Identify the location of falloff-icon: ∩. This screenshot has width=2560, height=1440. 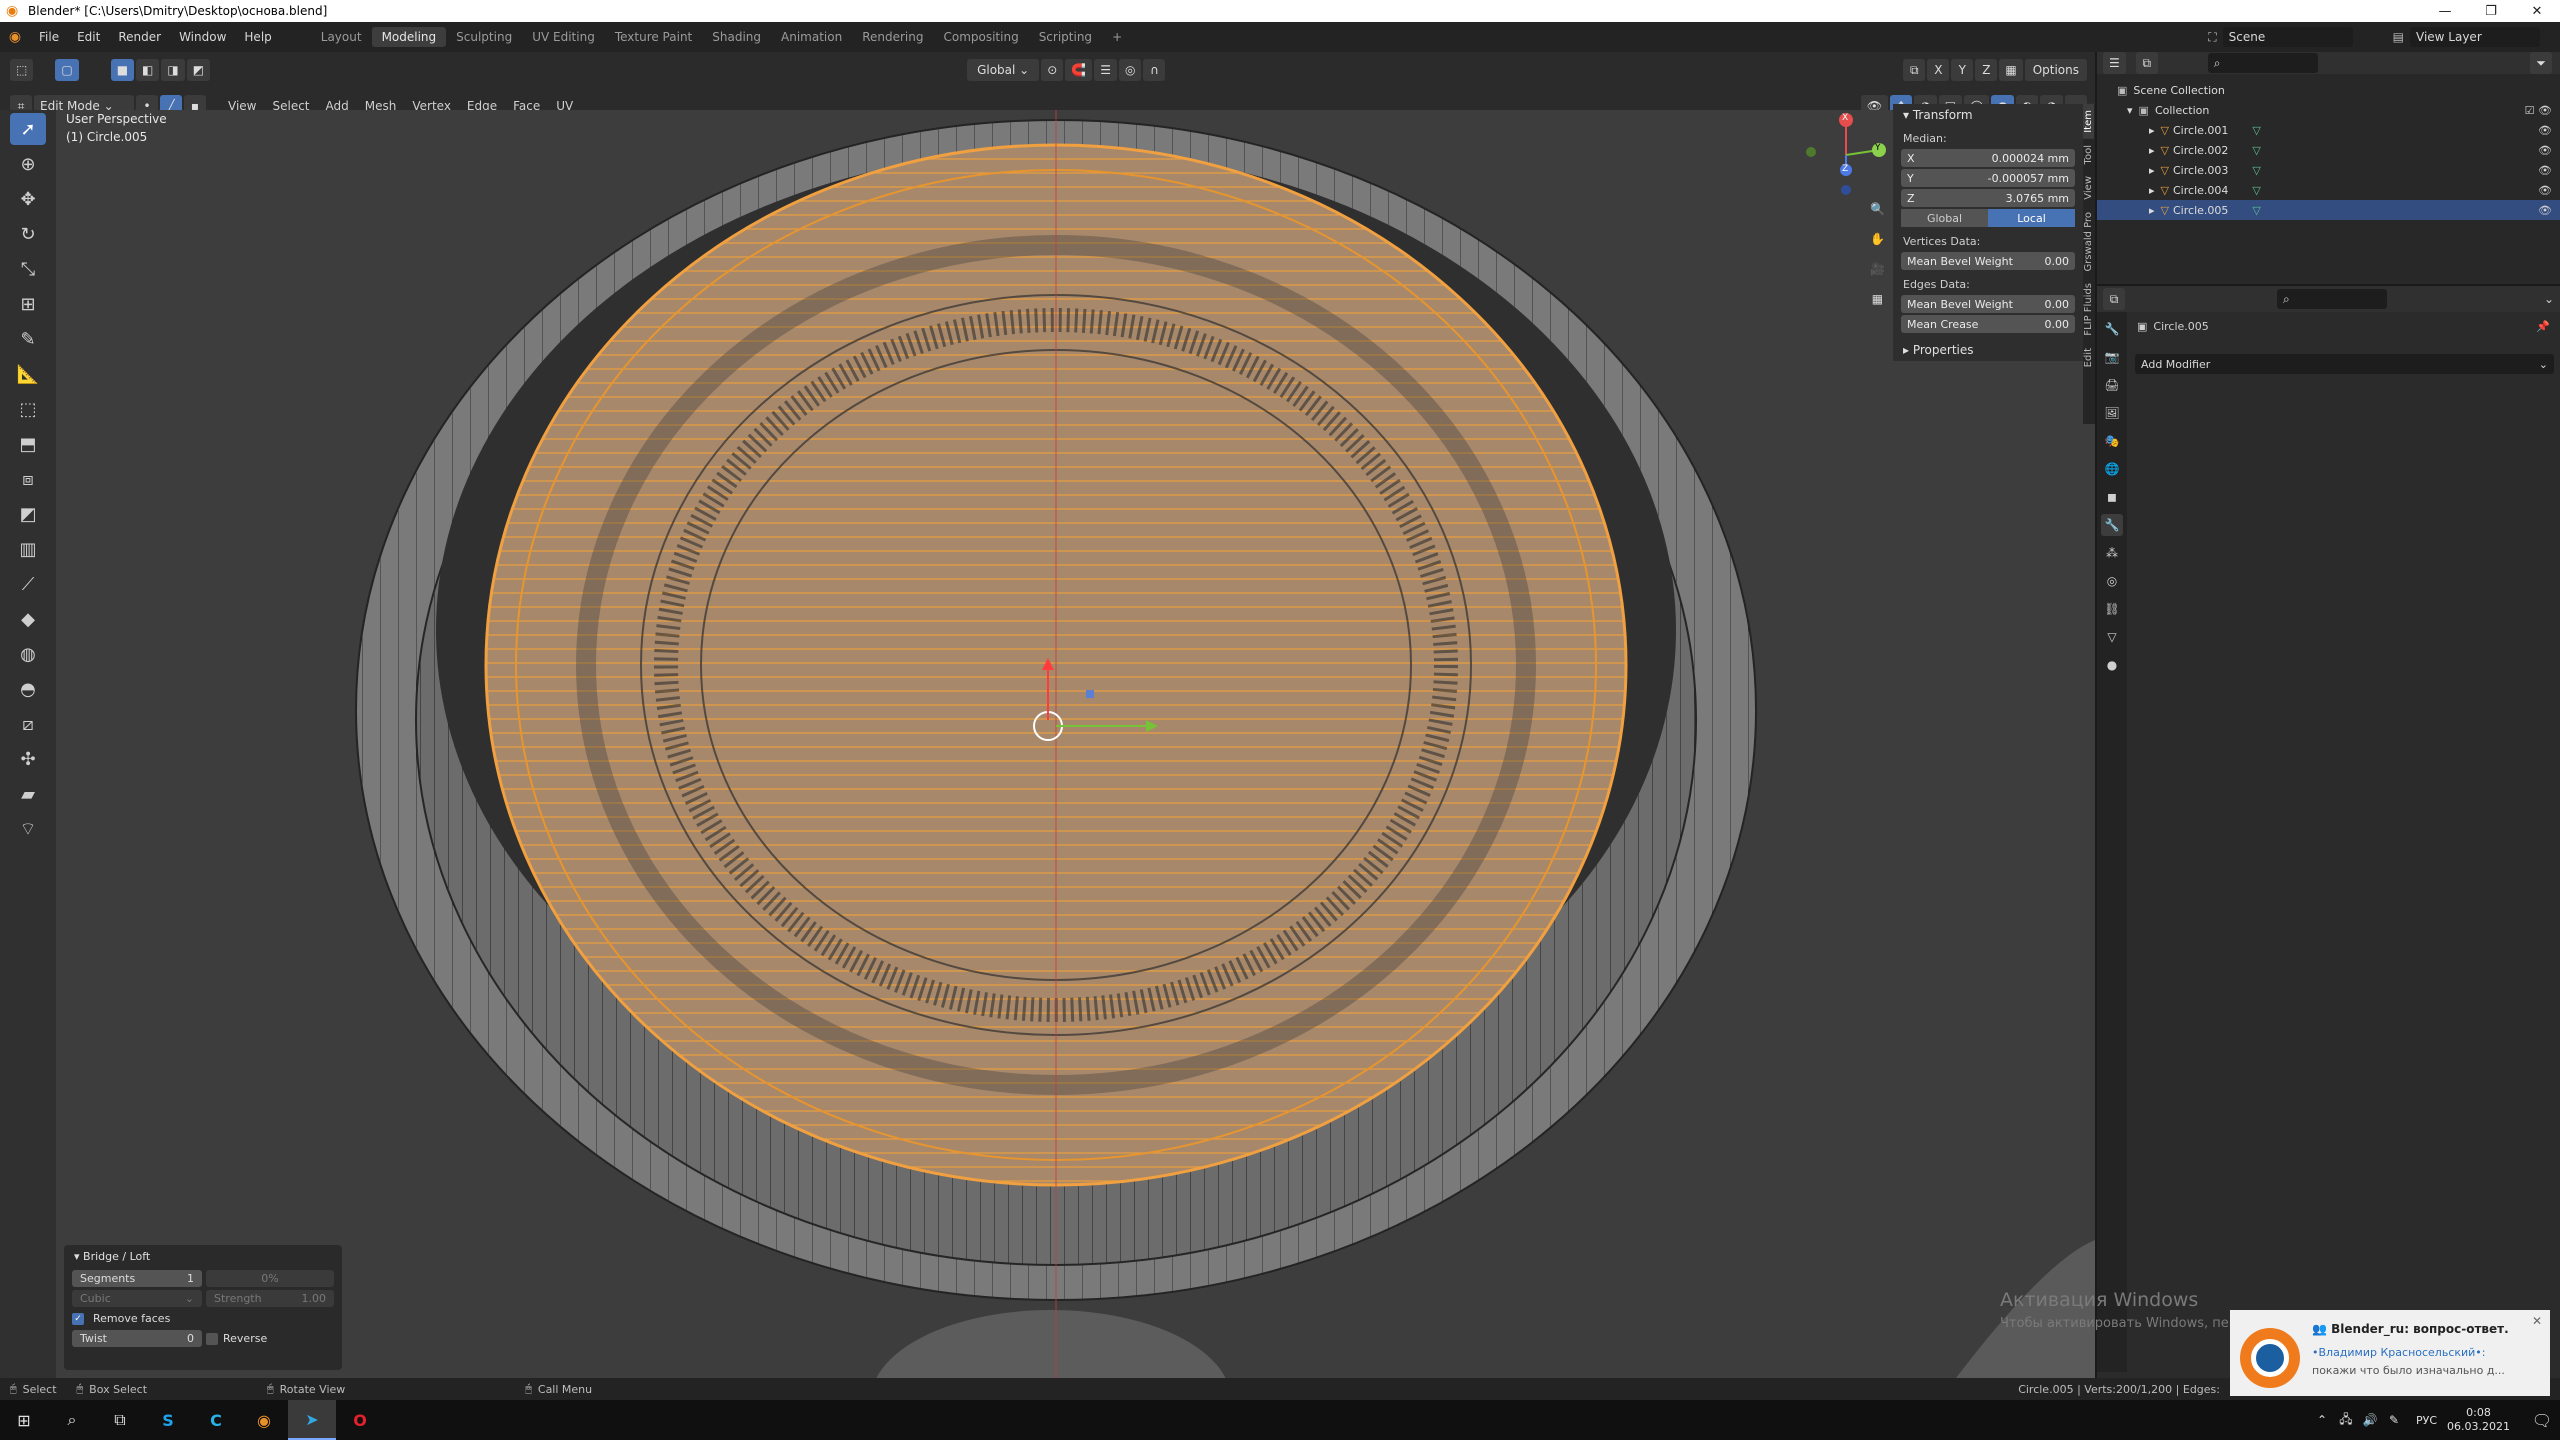
(1154, 70).